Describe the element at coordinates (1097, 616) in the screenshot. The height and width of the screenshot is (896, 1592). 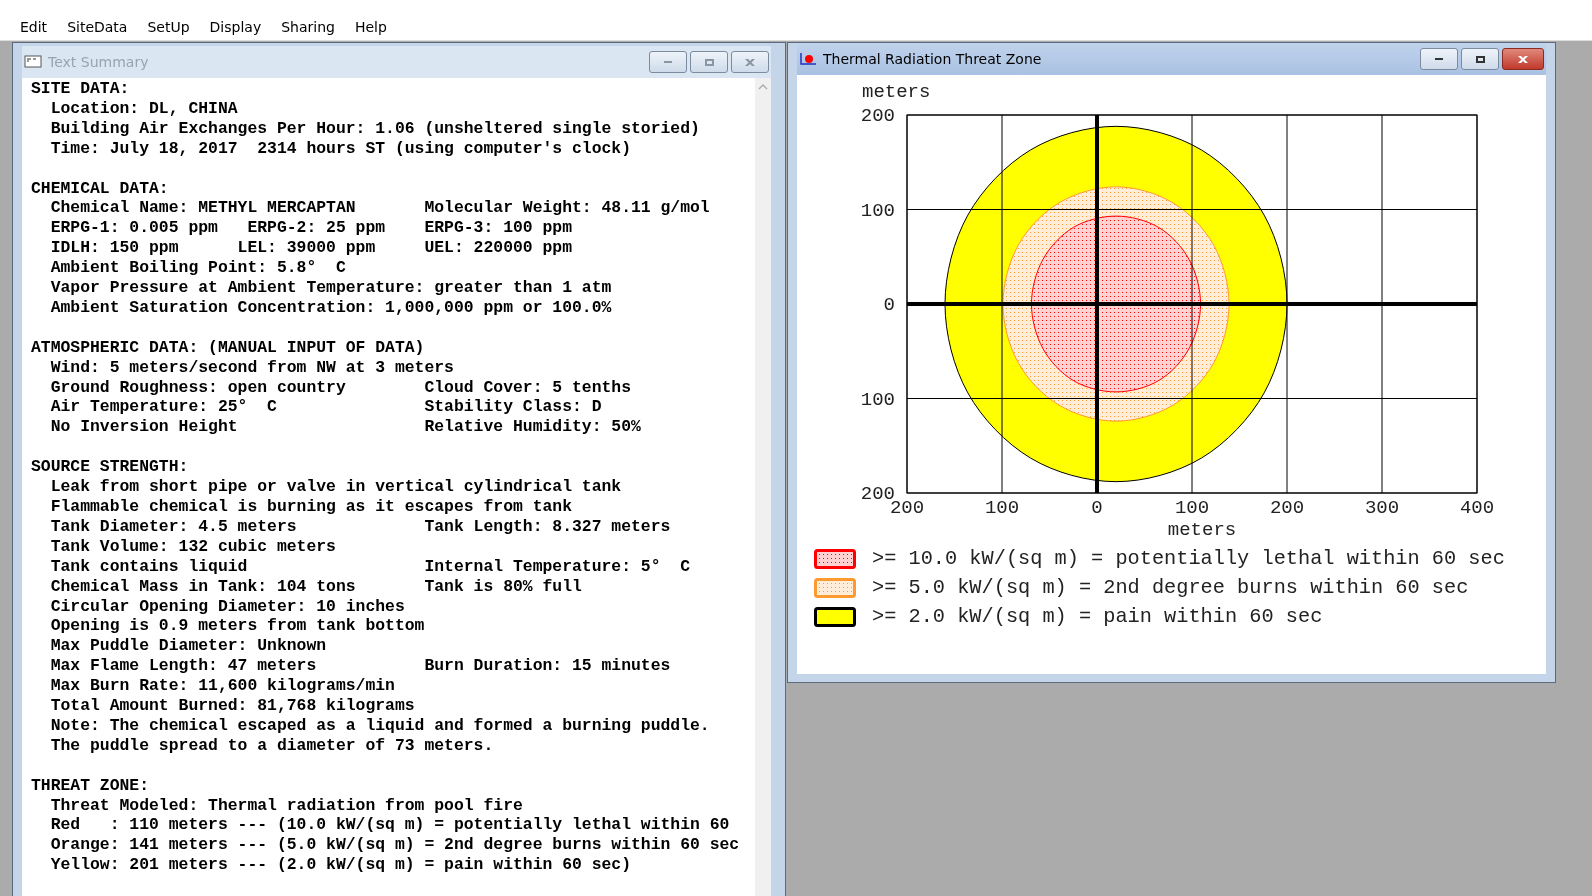
I see `legend-label: >= 2.0 kW/(sq m) = pain within 60 sec` at that location.